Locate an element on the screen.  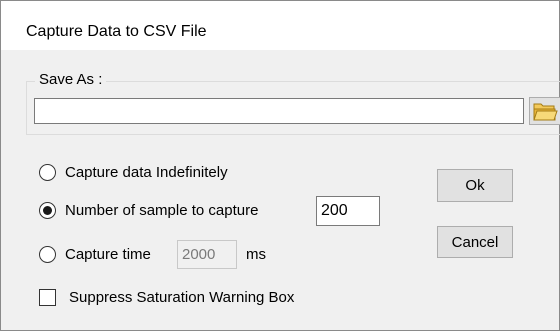
suppress-checkbox is located at coordinates (47, 297).